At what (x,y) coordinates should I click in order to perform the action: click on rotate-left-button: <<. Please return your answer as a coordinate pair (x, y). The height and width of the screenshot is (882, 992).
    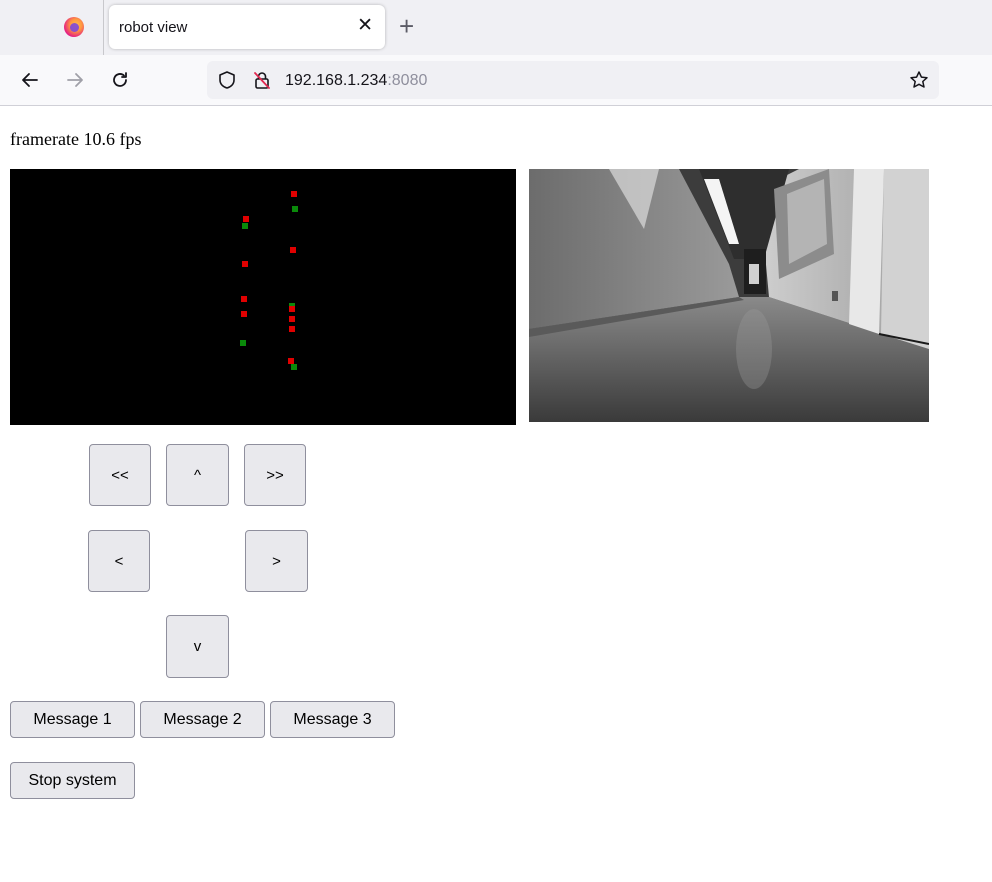
    Looking at the image, I should click on (120, 475).